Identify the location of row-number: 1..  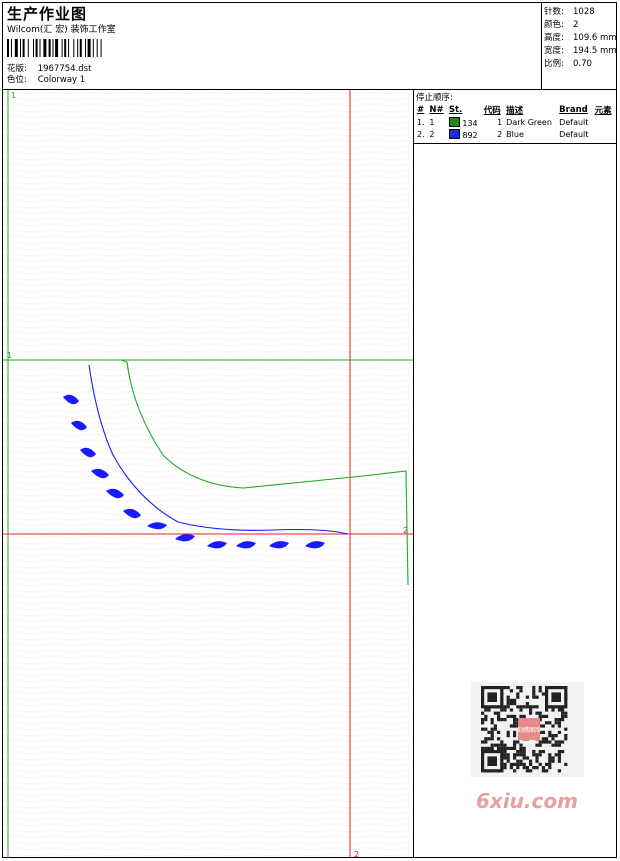
(421, 122).